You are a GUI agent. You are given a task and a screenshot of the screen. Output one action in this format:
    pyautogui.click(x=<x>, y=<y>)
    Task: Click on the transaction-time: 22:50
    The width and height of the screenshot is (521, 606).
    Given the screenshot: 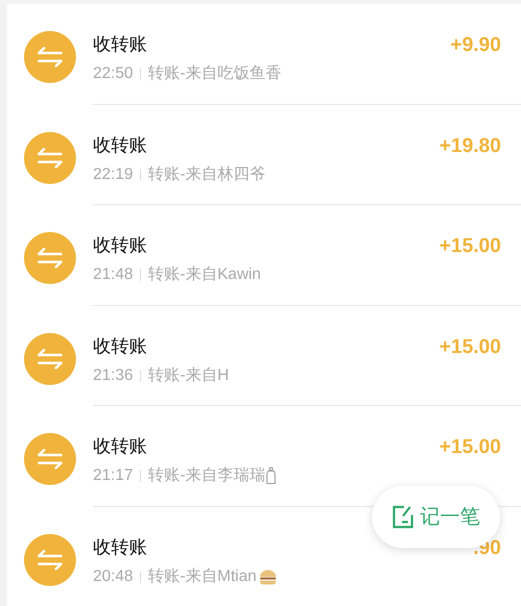 What is the action you would take?
    pyautogui.click(x=113, y=74)
    